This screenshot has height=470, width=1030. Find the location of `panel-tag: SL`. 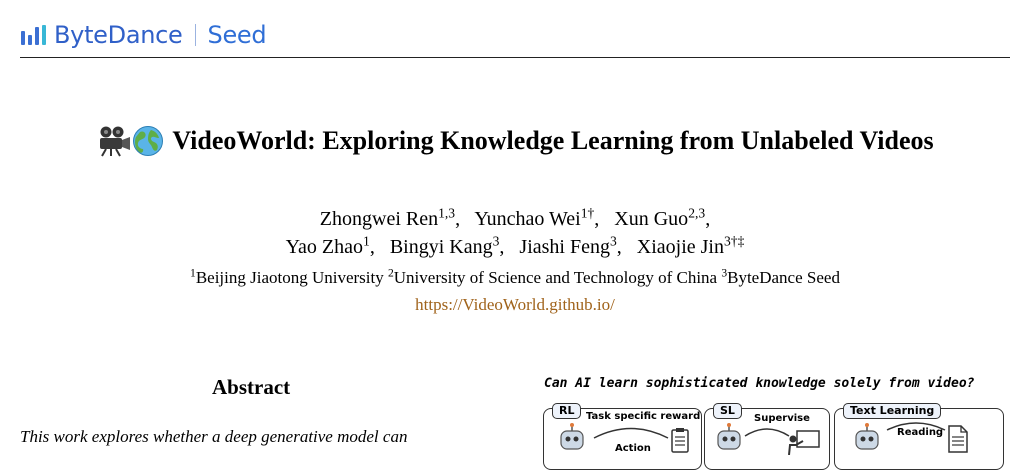

panel-tag: SL is located at coordinates (727, 411).